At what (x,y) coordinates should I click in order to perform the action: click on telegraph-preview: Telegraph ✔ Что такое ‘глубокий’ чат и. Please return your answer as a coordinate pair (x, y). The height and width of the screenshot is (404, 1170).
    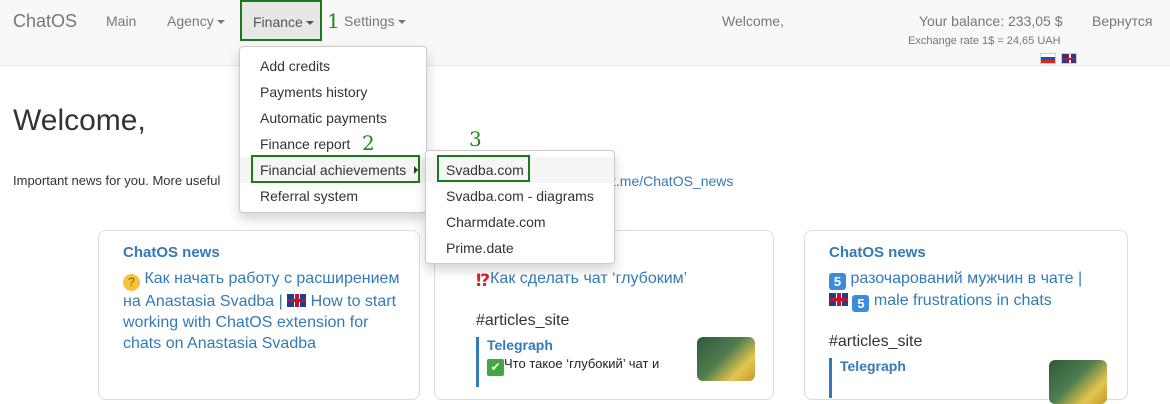
    Looking at the image, I should click on (583, 362).